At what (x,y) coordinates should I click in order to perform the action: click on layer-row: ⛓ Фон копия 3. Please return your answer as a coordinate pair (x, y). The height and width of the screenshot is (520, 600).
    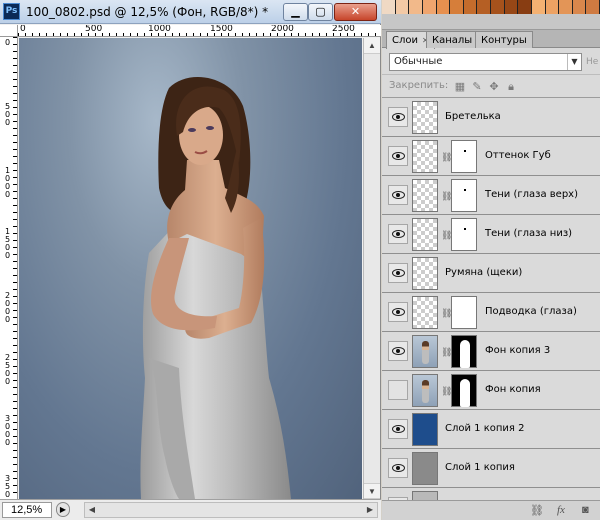
    Looking at the image, I should click on (491, 351).